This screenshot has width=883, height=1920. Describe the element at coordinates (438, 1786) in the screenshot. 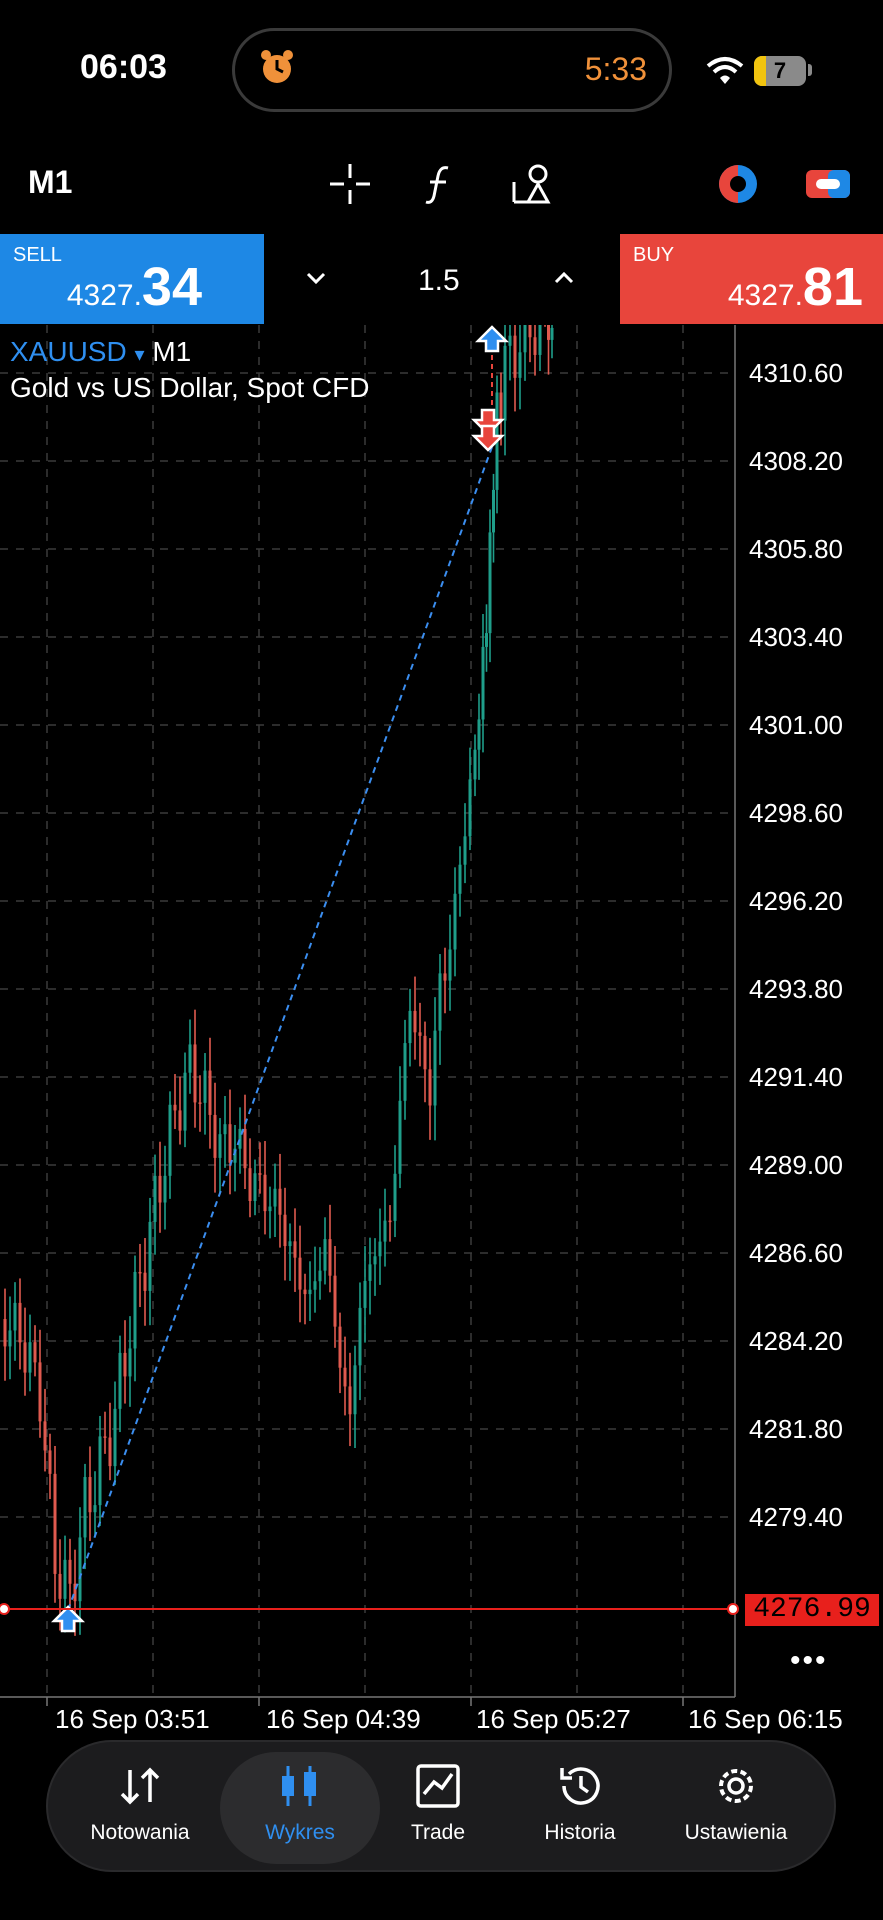

I see `trade-icon` at that location.